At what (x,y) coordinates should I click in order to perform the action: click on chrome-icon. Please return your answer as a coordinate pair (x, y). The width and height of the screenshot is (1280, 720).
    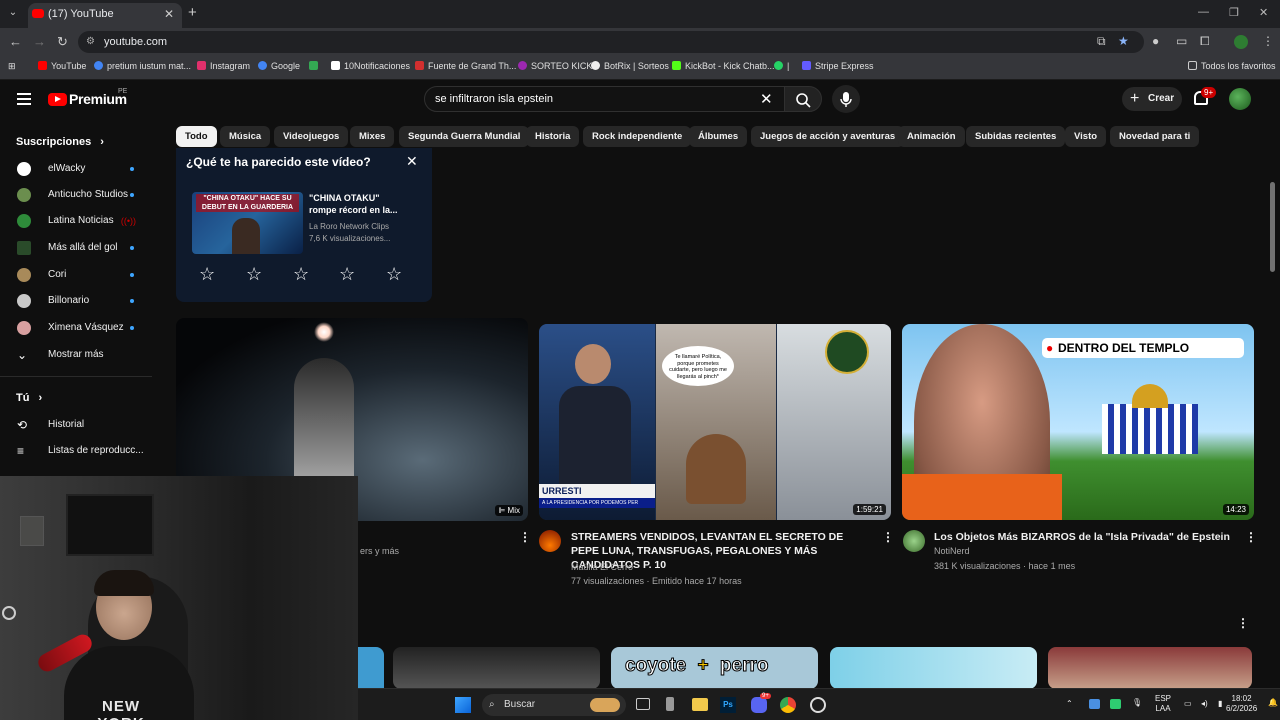
    Looking at the image, I should click on (788, 705).